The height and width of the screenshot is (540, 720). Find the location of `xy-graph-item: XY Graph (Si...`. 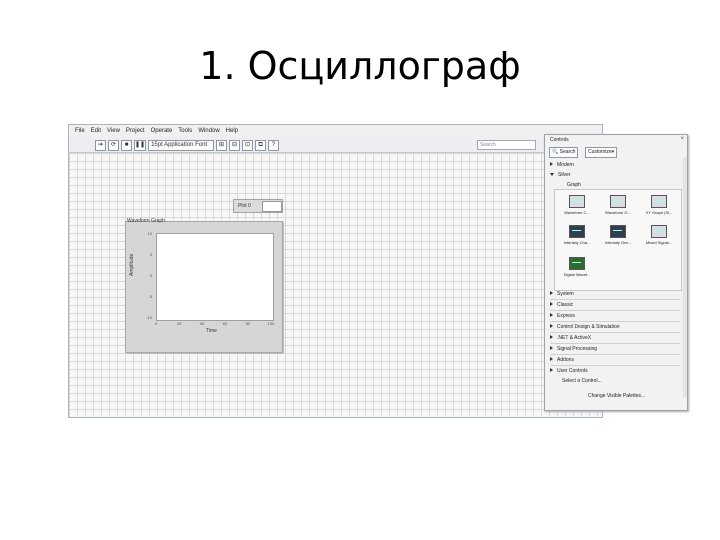

xy-graph-item: XY Graph (Si... is located at coordinates (659, 205).